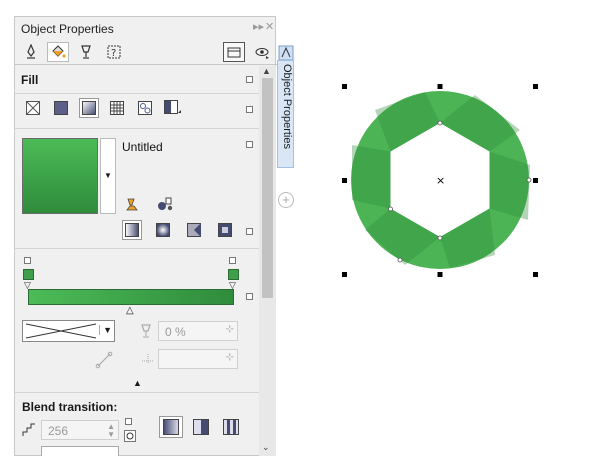 This screenshot has height=473, width=600. I want to click on pattern-fill-icon, so click(117, 108).